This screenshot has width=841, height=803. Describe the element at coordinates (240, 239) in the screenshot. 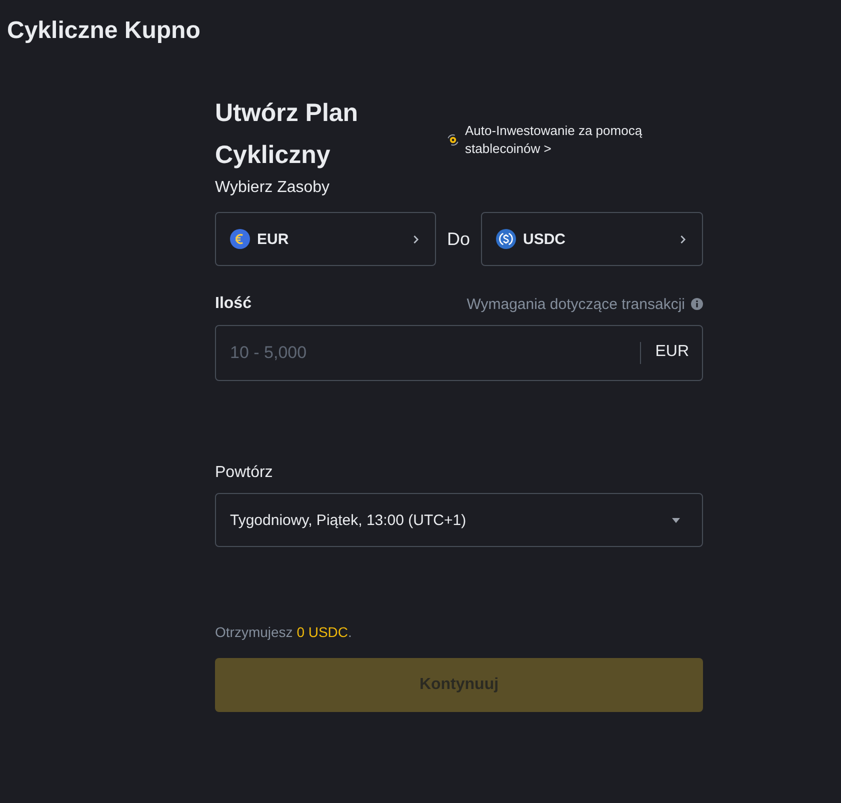

I see `euro-coin-icon` at that location.